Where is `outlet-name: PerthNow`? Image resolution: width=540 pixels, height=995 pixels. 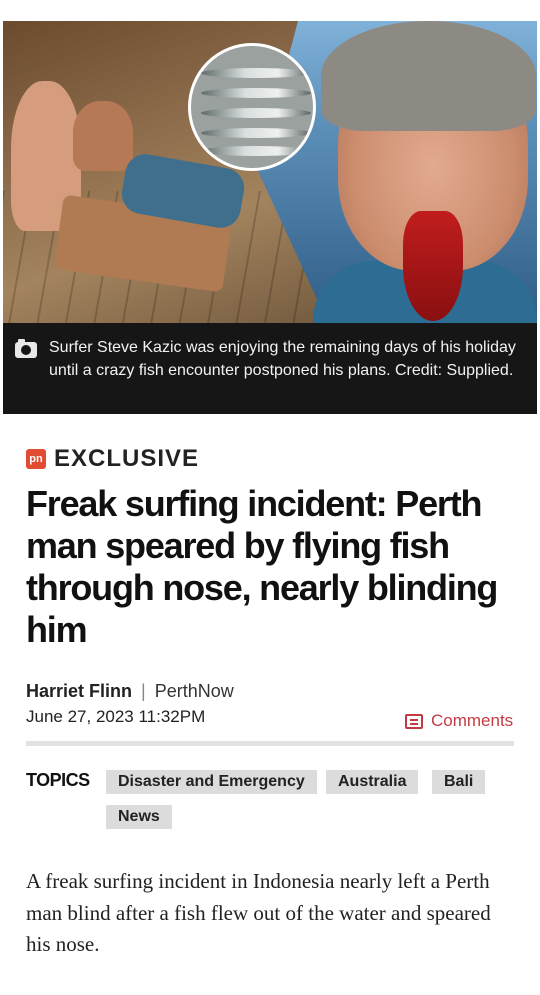
outlet-name: PerthNow is located at coordinates (194, 691).